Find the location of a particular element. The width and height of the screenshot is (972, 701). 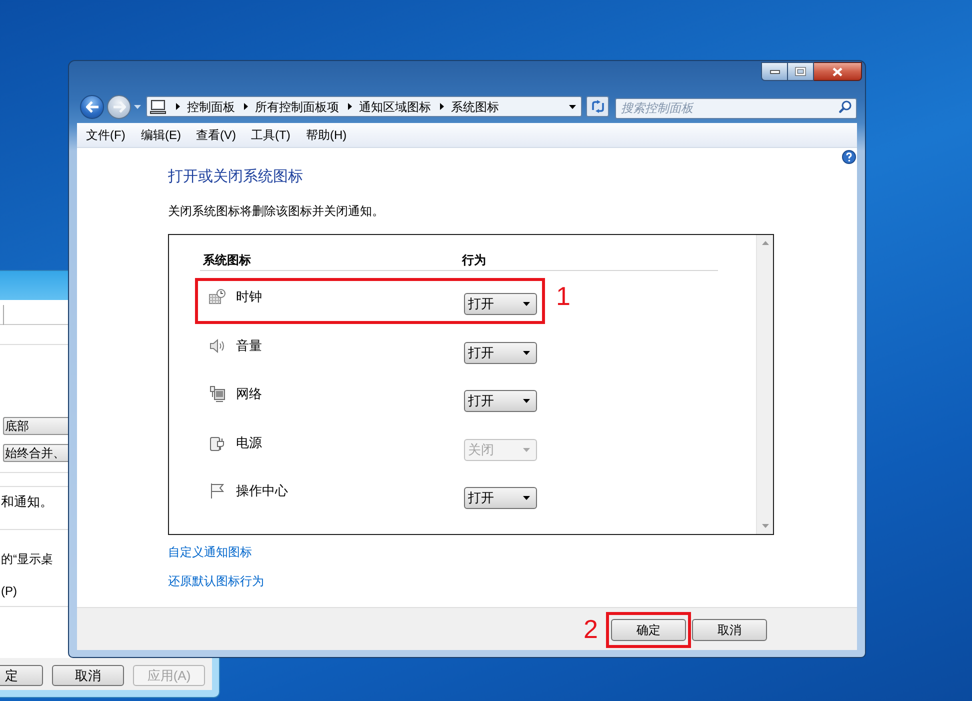

item-label: 时钟 is located at coordinates (249, 297).